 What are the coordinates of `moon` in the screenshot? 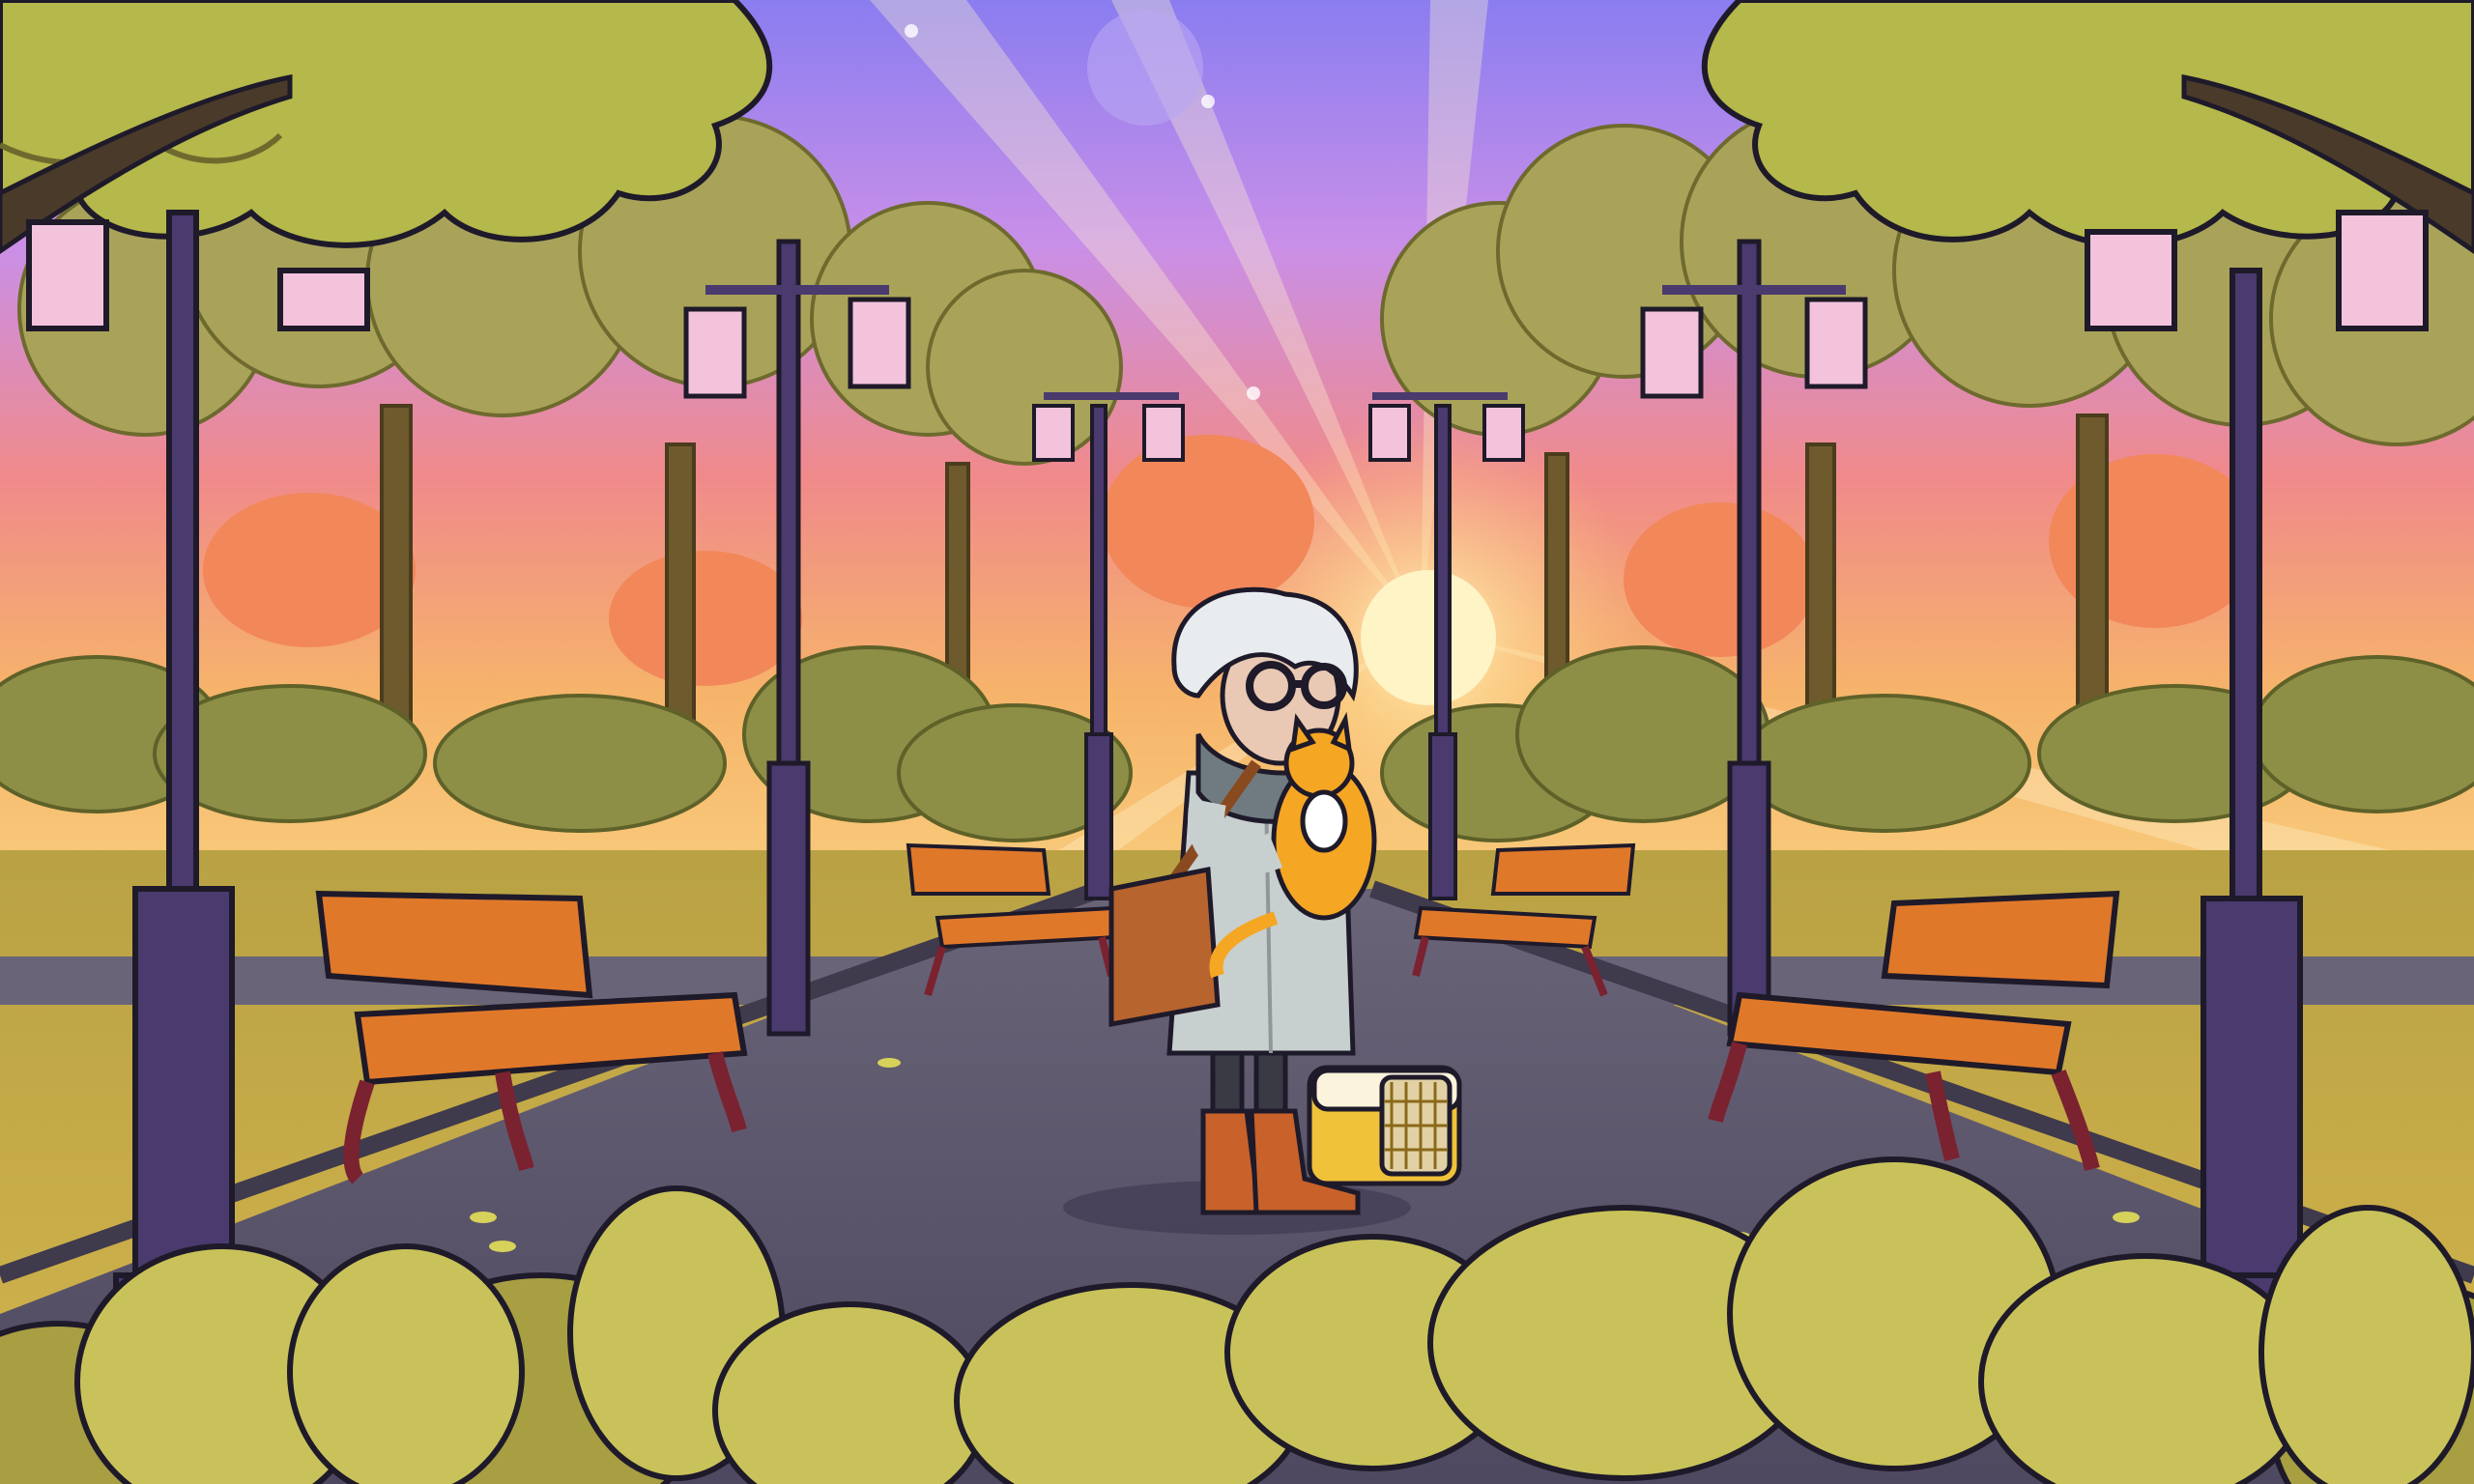 It's located at (1145, 68).